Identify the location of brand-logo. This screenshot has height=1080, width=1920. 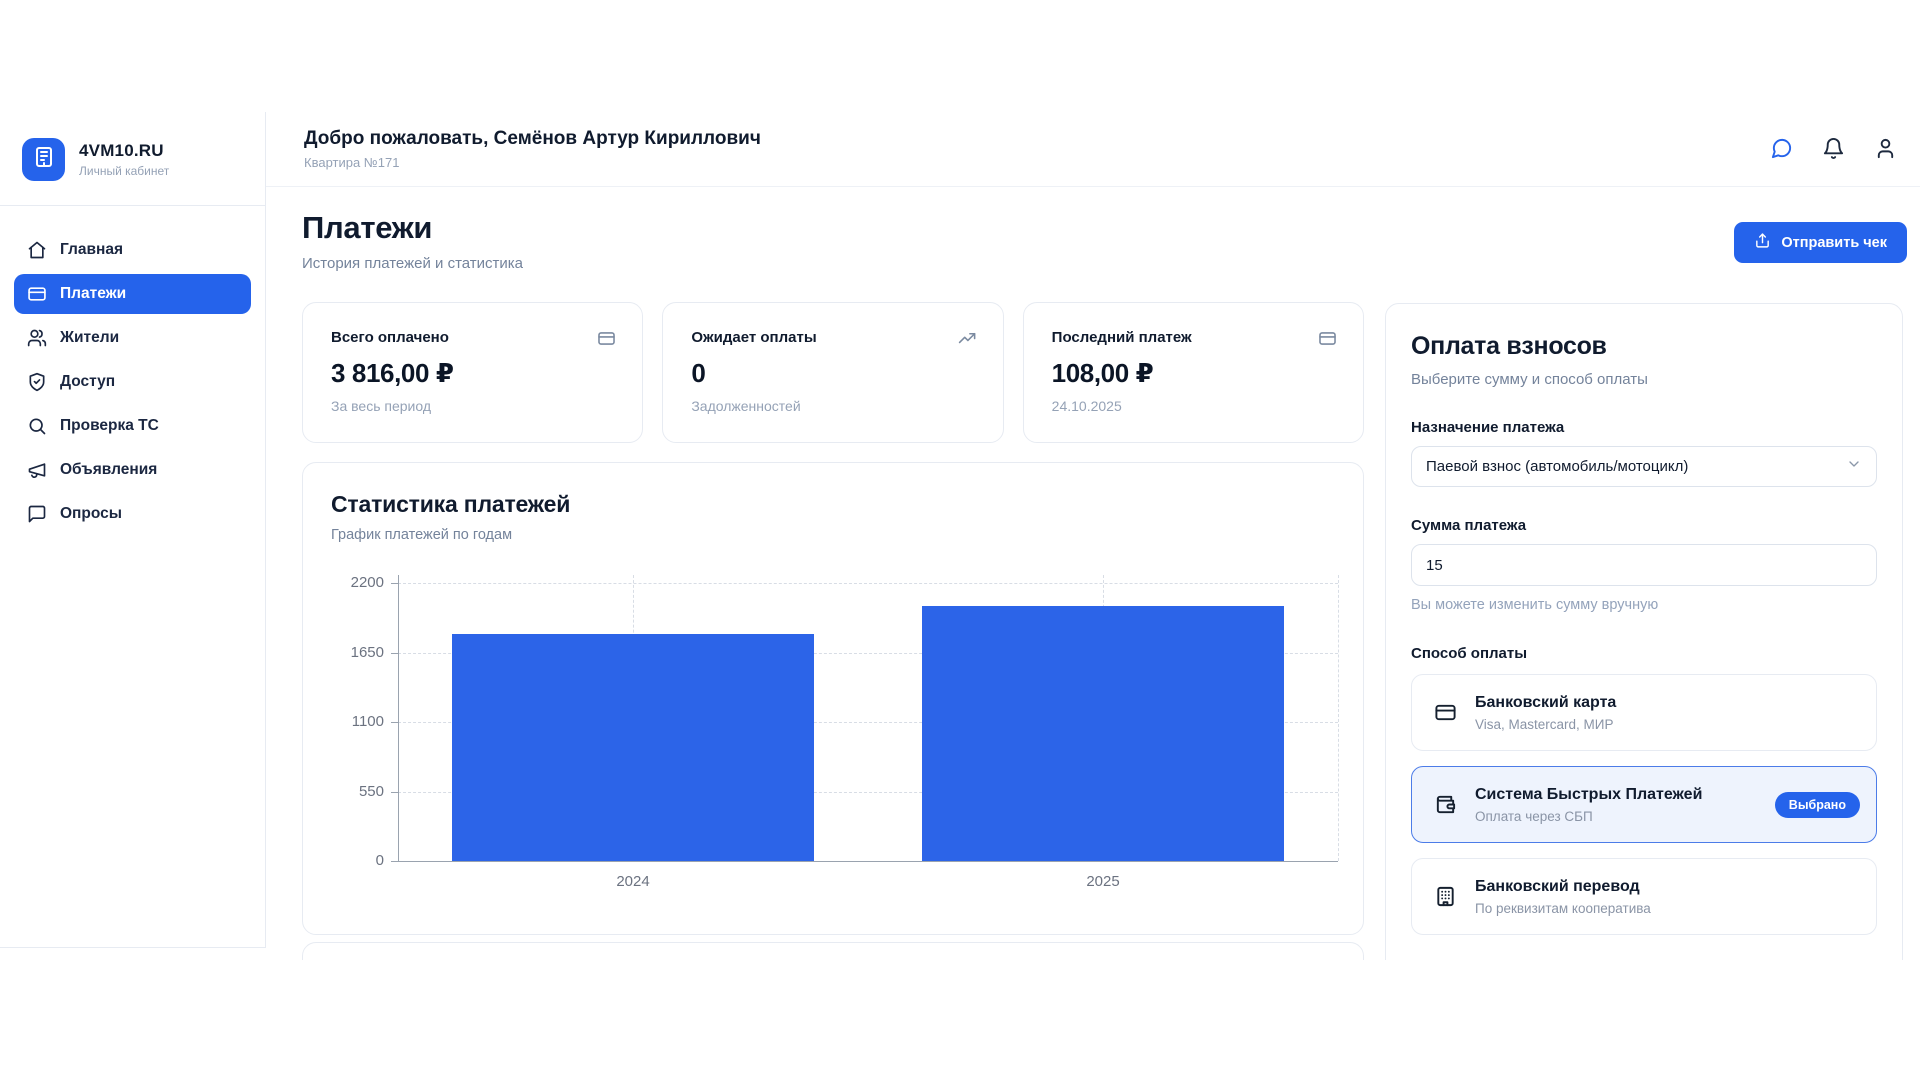
(43, 159).